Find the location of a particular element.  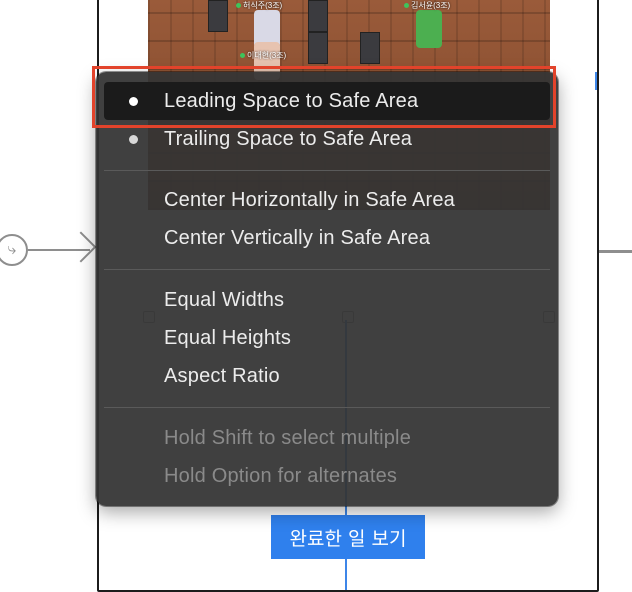

name-tag: 허식주(3조) is located at coordinates (259, 5).